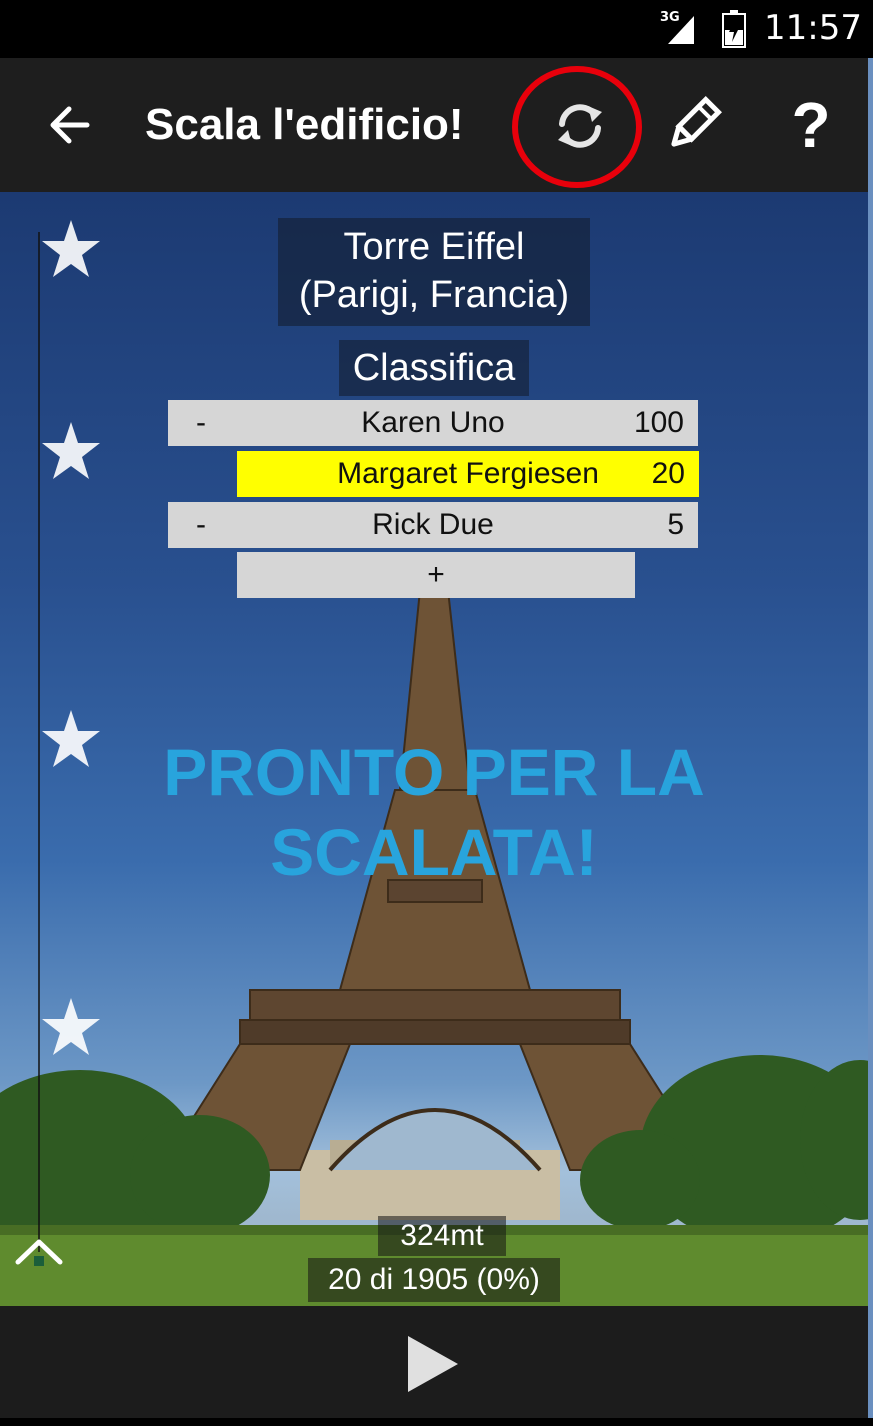 This screenshot has width=873, height=1426. I want to click on building-name: Torre Eiffel (Parigi, Francia), so click(434, 272).